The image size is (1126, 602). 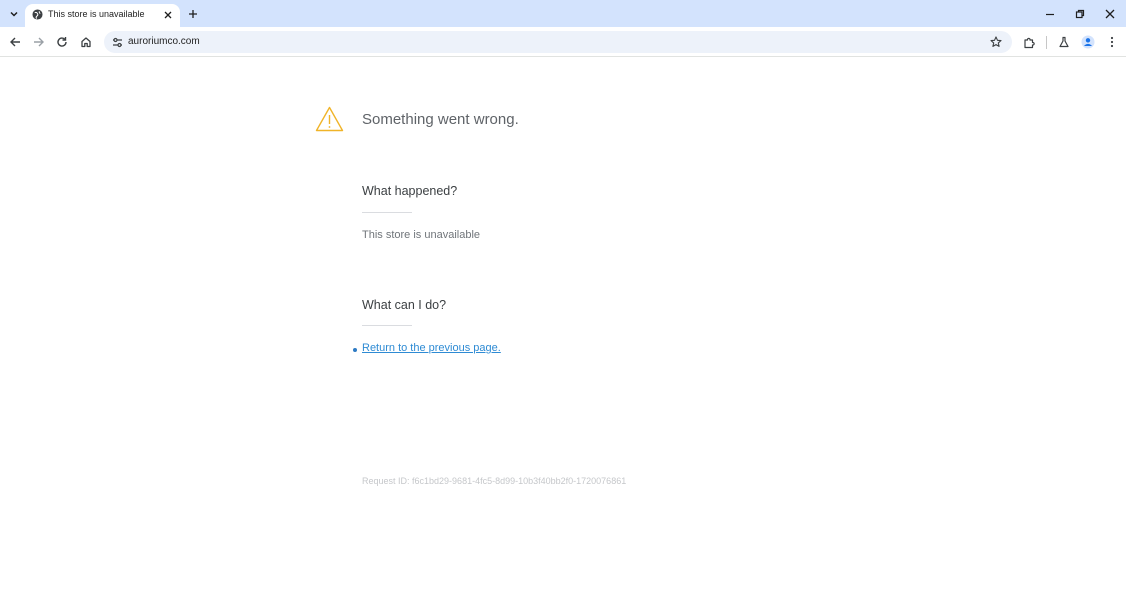 I want to click on reload-button, so click(x=62, y=42).